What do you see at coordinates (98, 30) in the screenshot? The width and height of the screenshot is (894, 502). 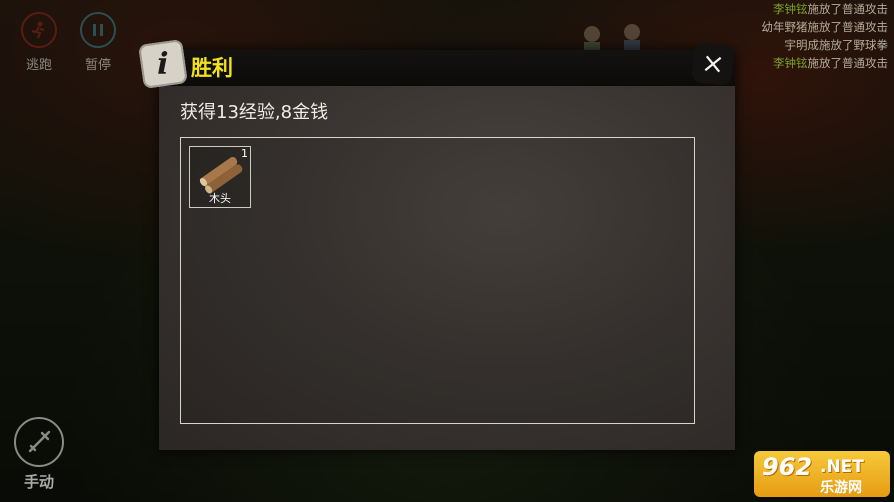 I see `pause-icon` at bounding box center [98, 30].